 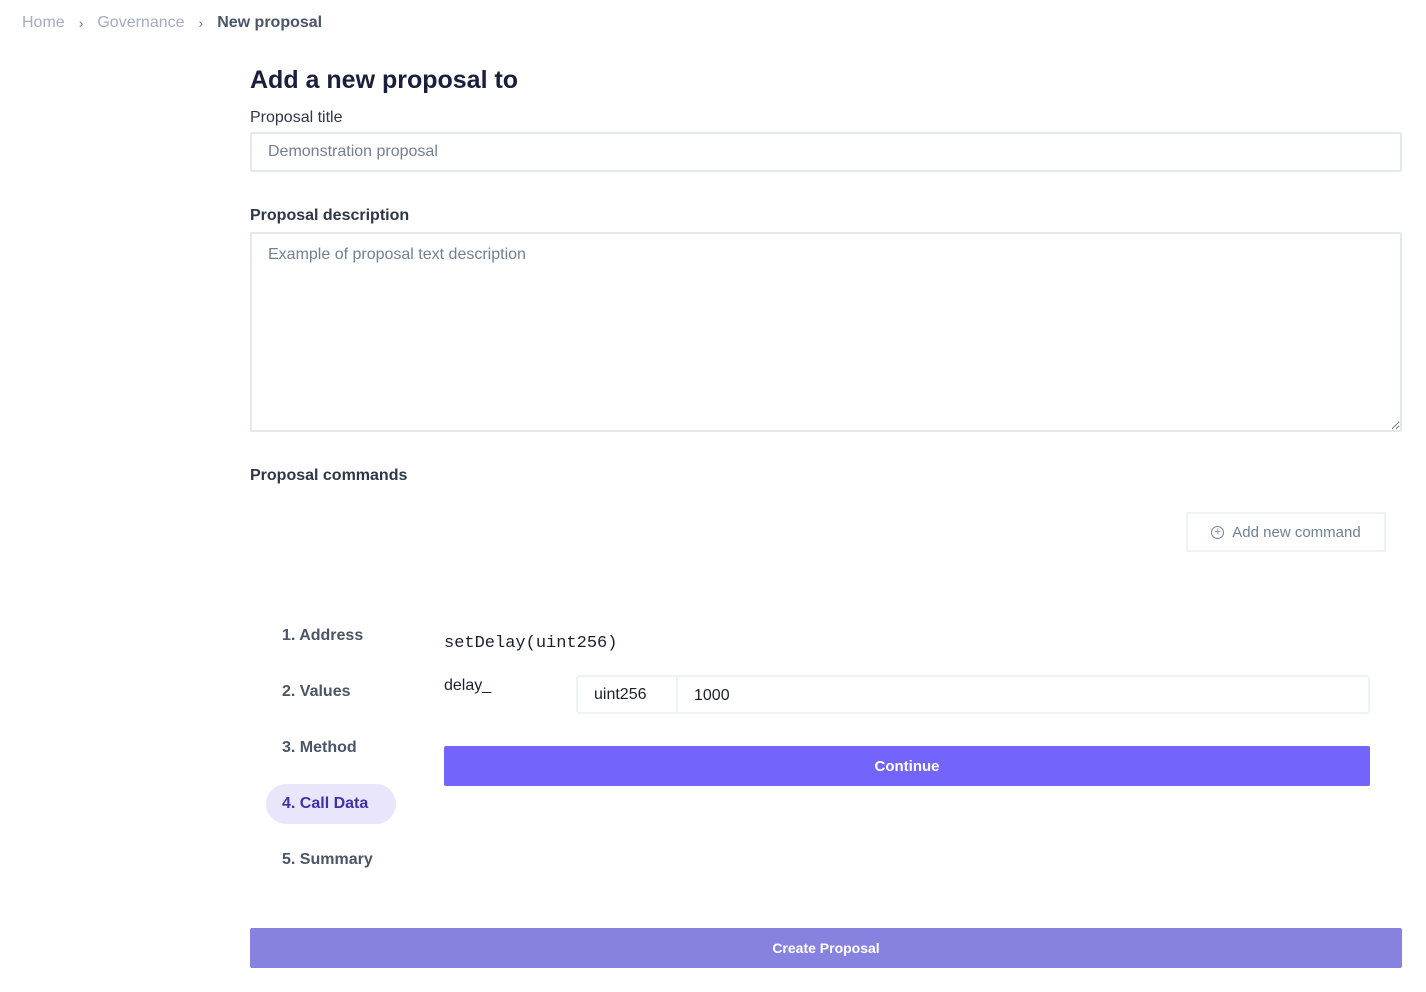 I want to click on param-input-group: uint256, so click(x=973, y=694).